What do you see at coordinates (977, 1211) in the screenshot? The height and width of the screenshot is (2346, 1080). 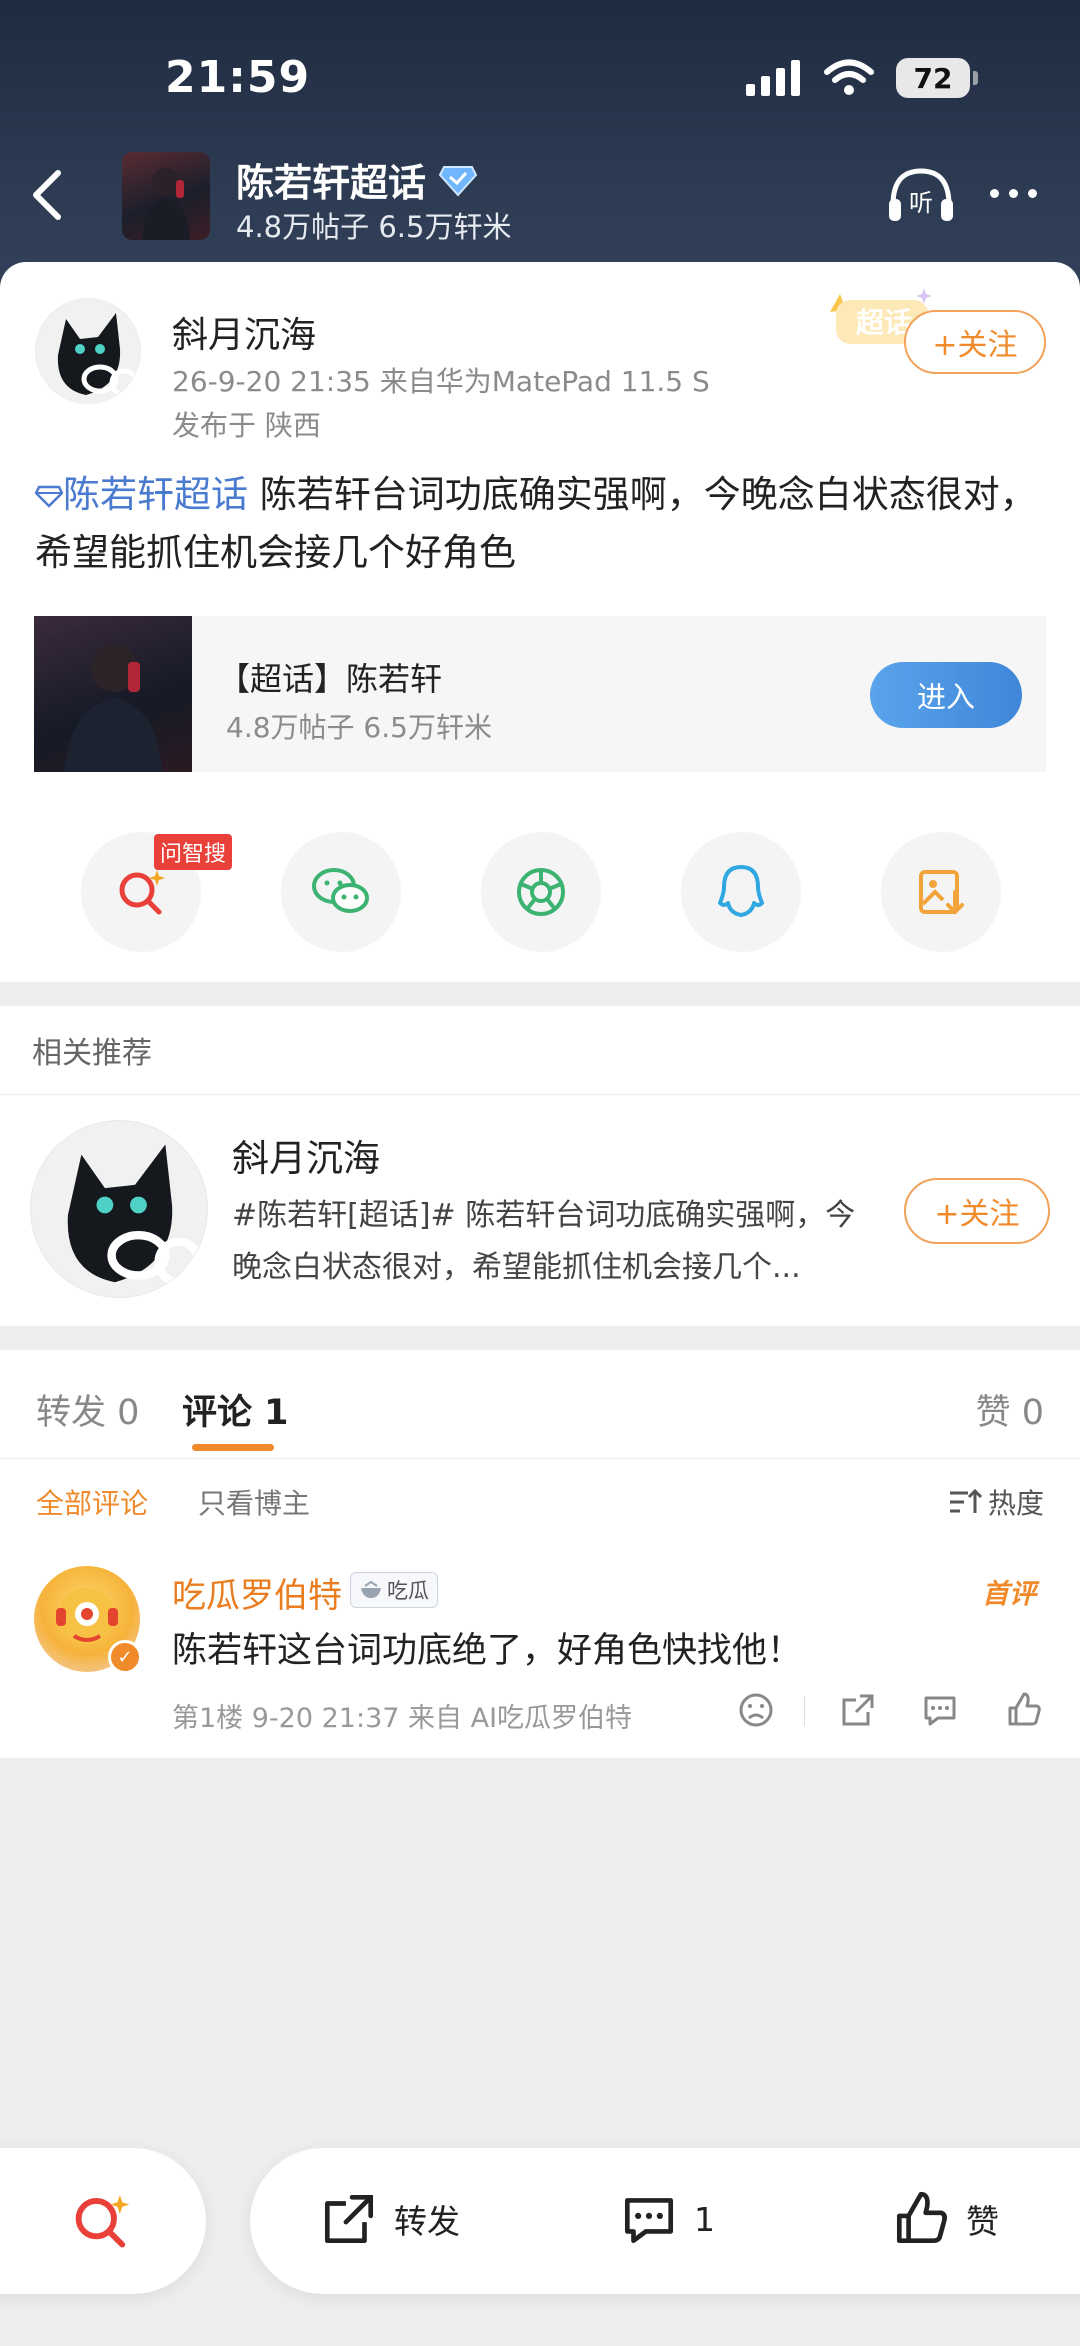 I see `related-follow-button: +关注` at bounding box center [977, 1211].